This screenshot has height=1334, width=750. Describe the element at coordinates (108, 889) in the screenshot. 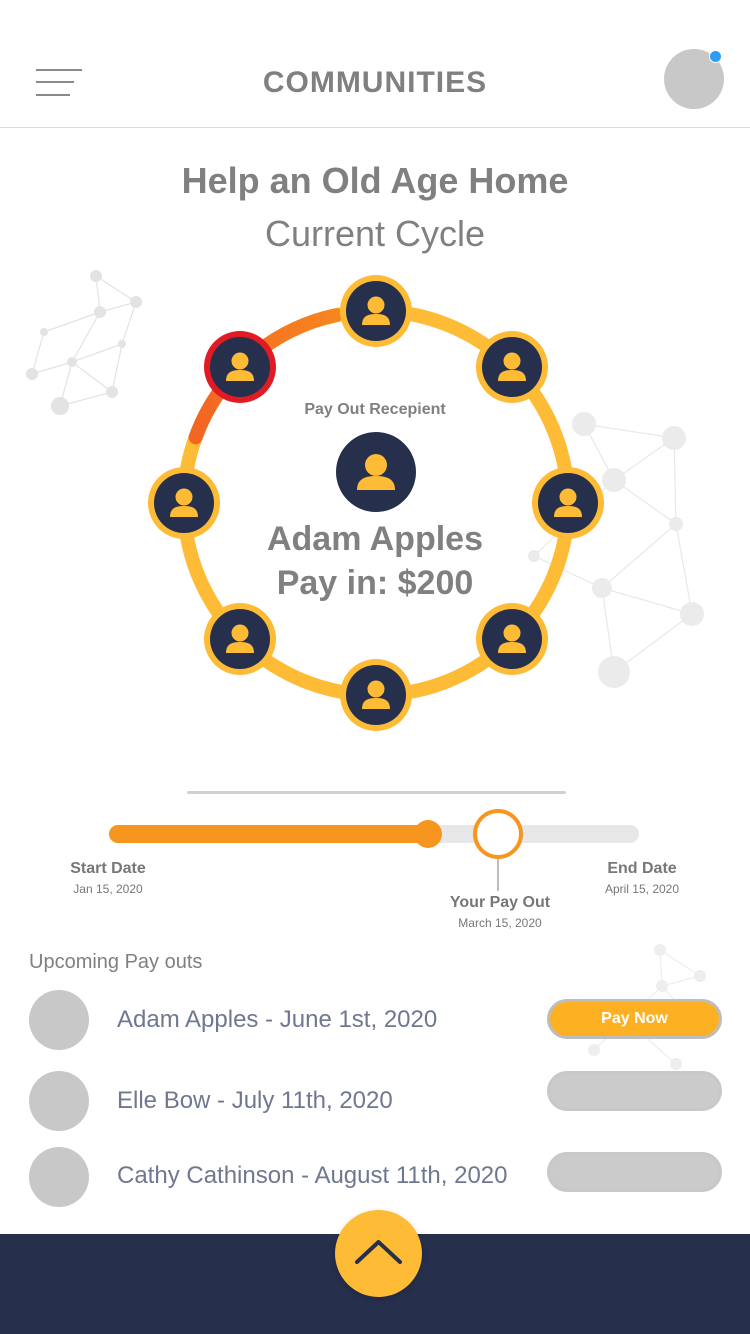

I see `start-date-value: Jan 15, 2020` at that location.